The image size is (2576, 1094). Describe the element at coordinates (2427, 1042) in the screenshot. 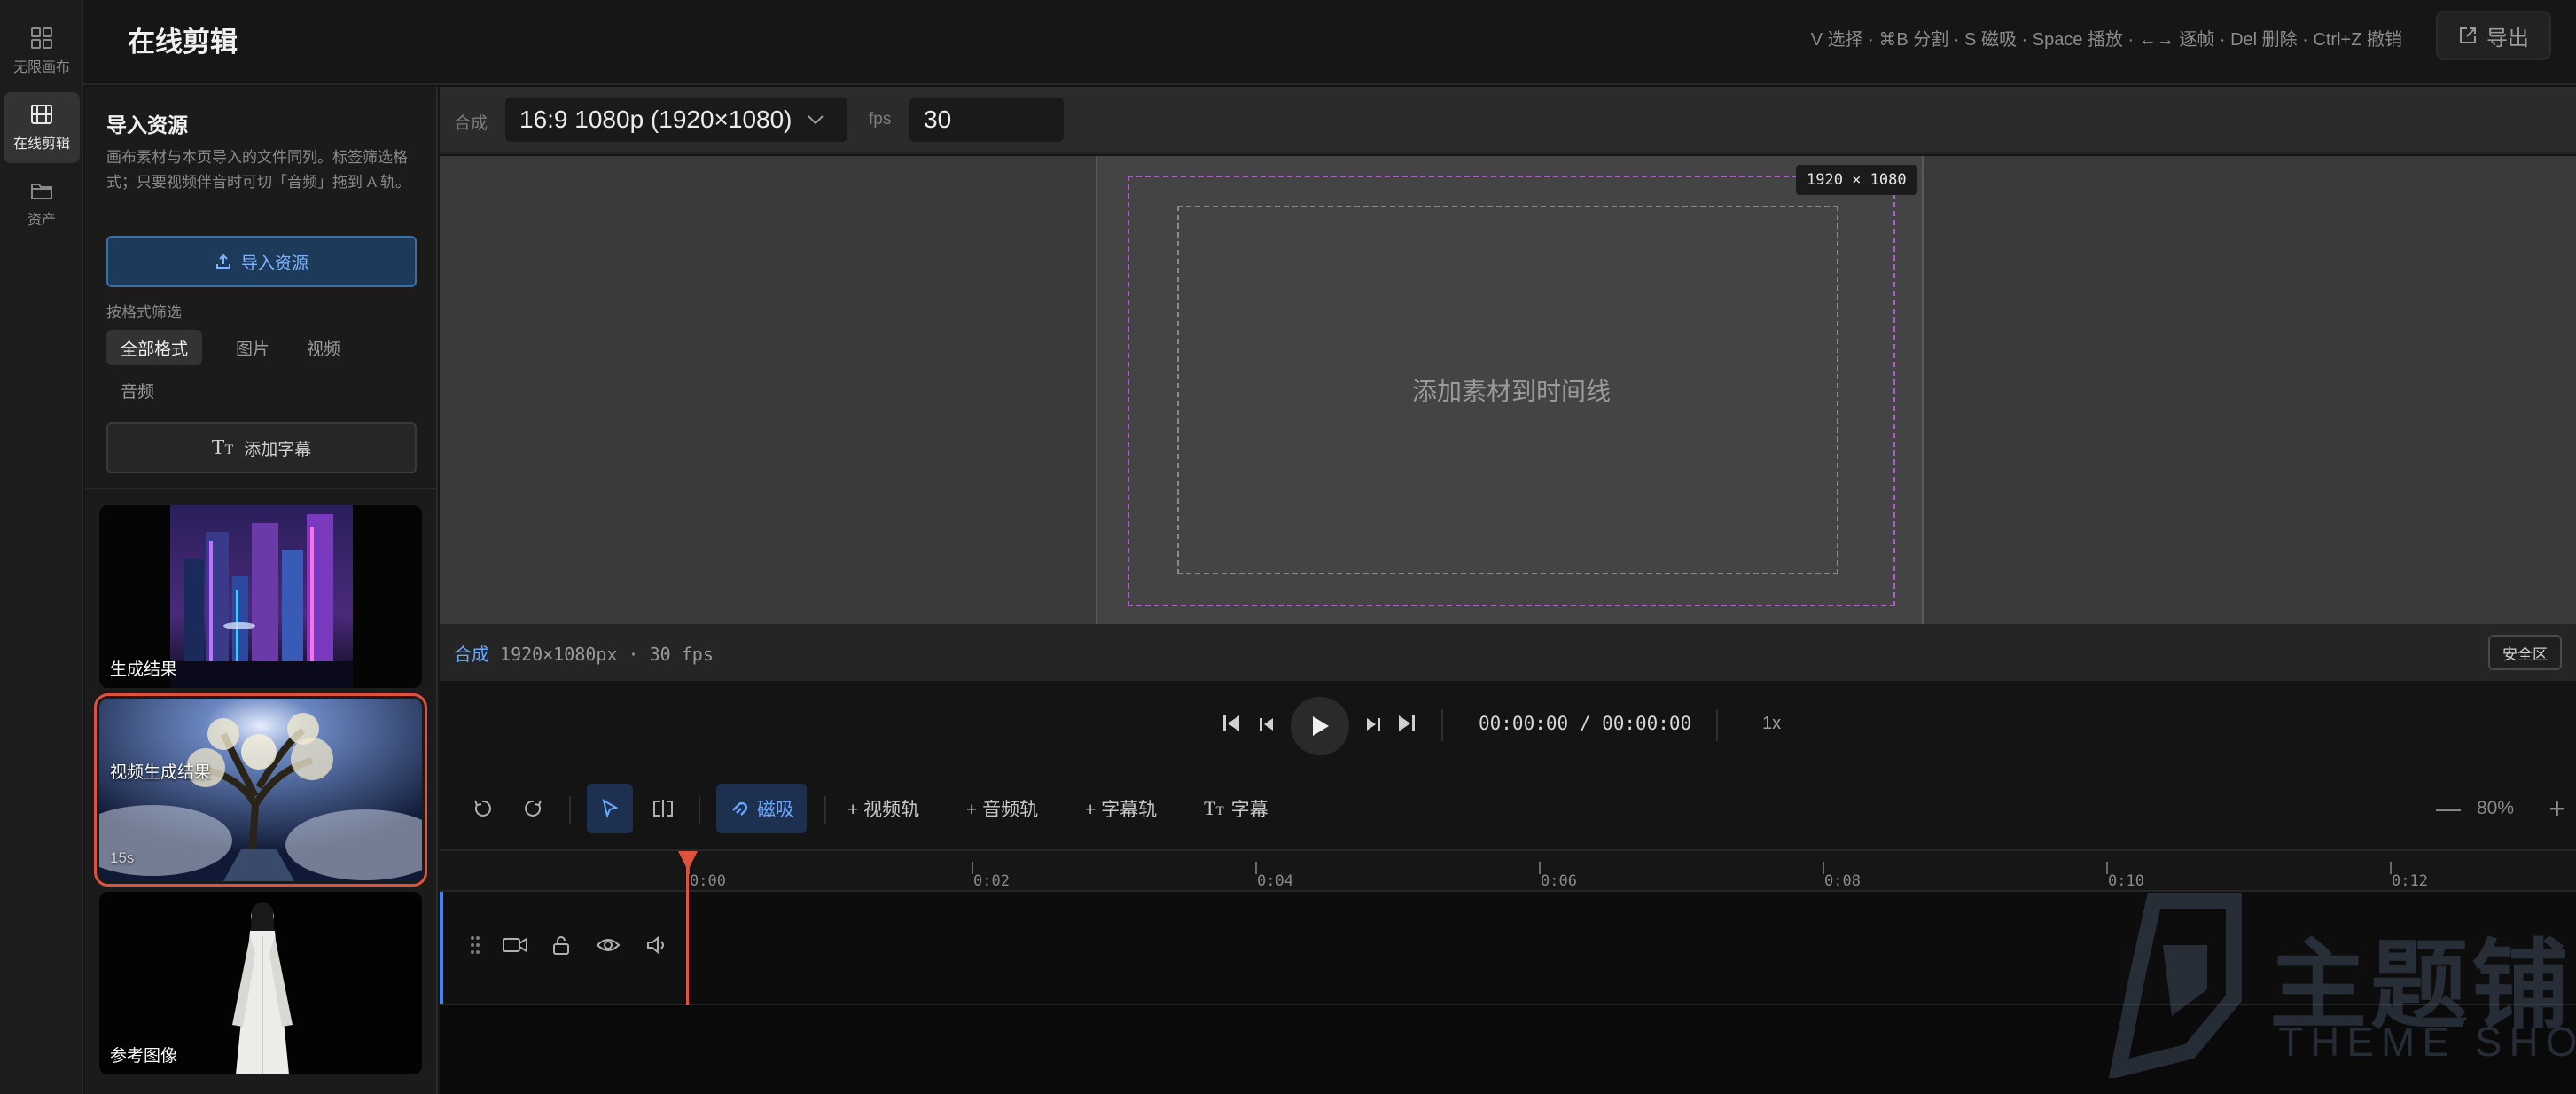

I see `watermark-subtext: THEME SHOP` at that location.